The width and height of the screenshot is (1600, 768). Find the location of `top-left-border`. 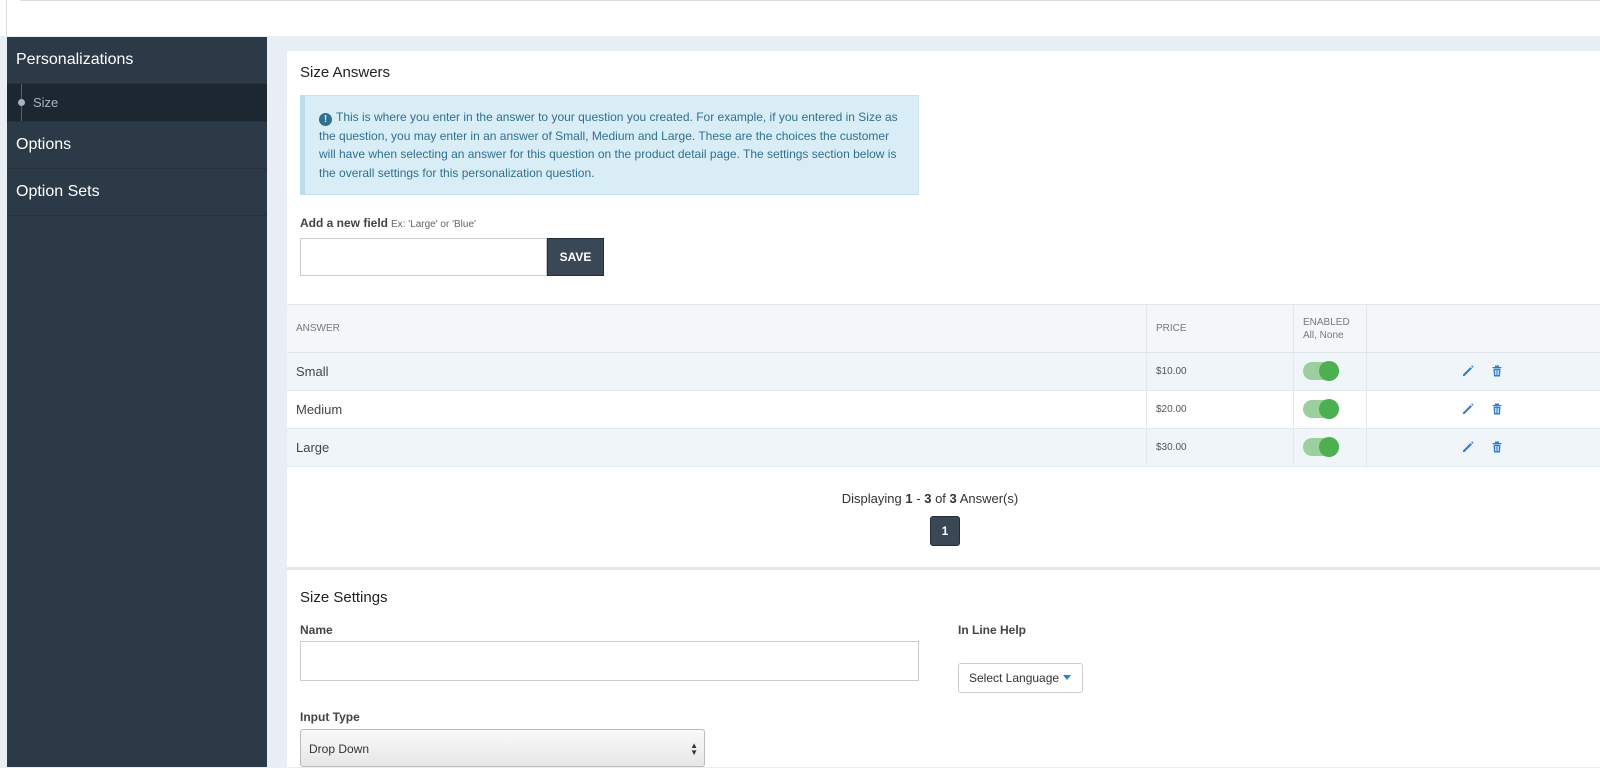

top-left-border is located at coordinates (6, 18).